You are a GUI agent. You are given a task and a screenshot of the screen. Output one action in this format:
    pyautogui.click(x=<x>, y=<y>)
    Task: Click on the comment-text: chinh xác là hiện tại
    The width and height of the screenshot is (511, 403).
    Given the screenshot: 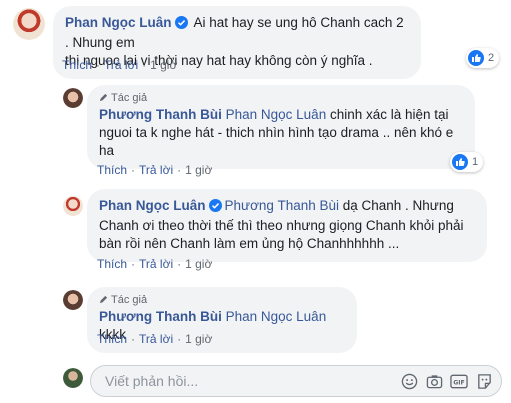 What is the action you would take?
    pyautogui.click(x=387, y=114)
    